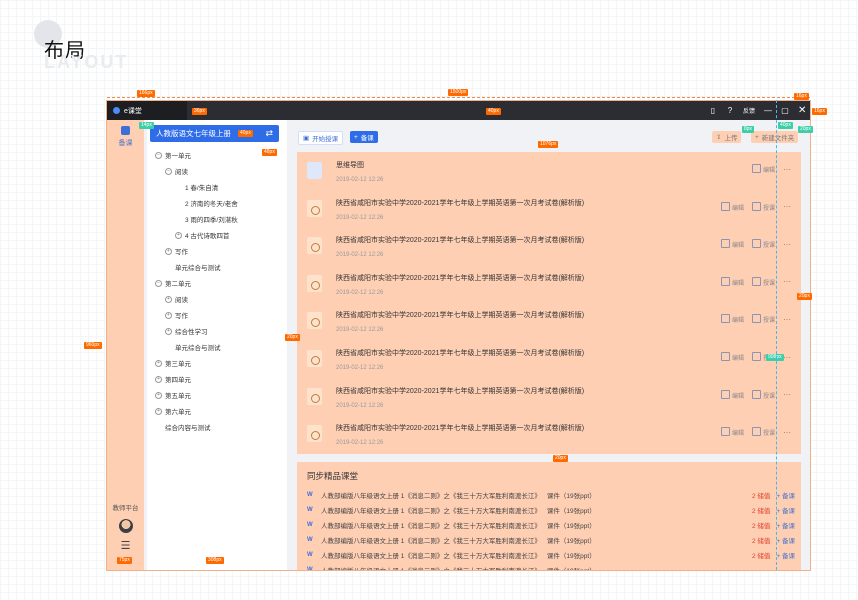 This screenshot has width=858, height=600. I want to click on file-row: 思维导图 2019-02-12 12:26 编辑 ⋯, so click(549, 170).